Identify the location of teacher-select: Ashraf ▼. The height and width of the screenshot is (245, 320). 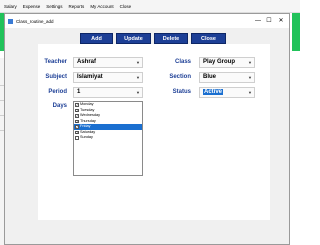
(108, 62).